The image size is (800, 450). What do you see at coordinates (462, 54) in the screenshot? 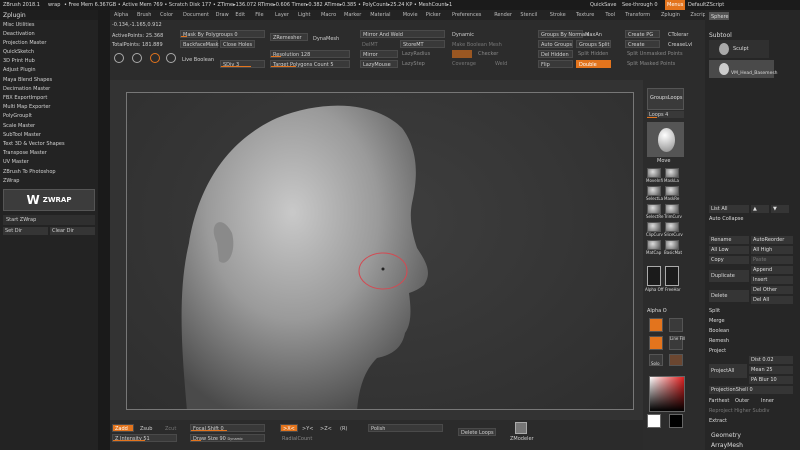
I see `double-sided-toggle` at bounding box center [462, 54].